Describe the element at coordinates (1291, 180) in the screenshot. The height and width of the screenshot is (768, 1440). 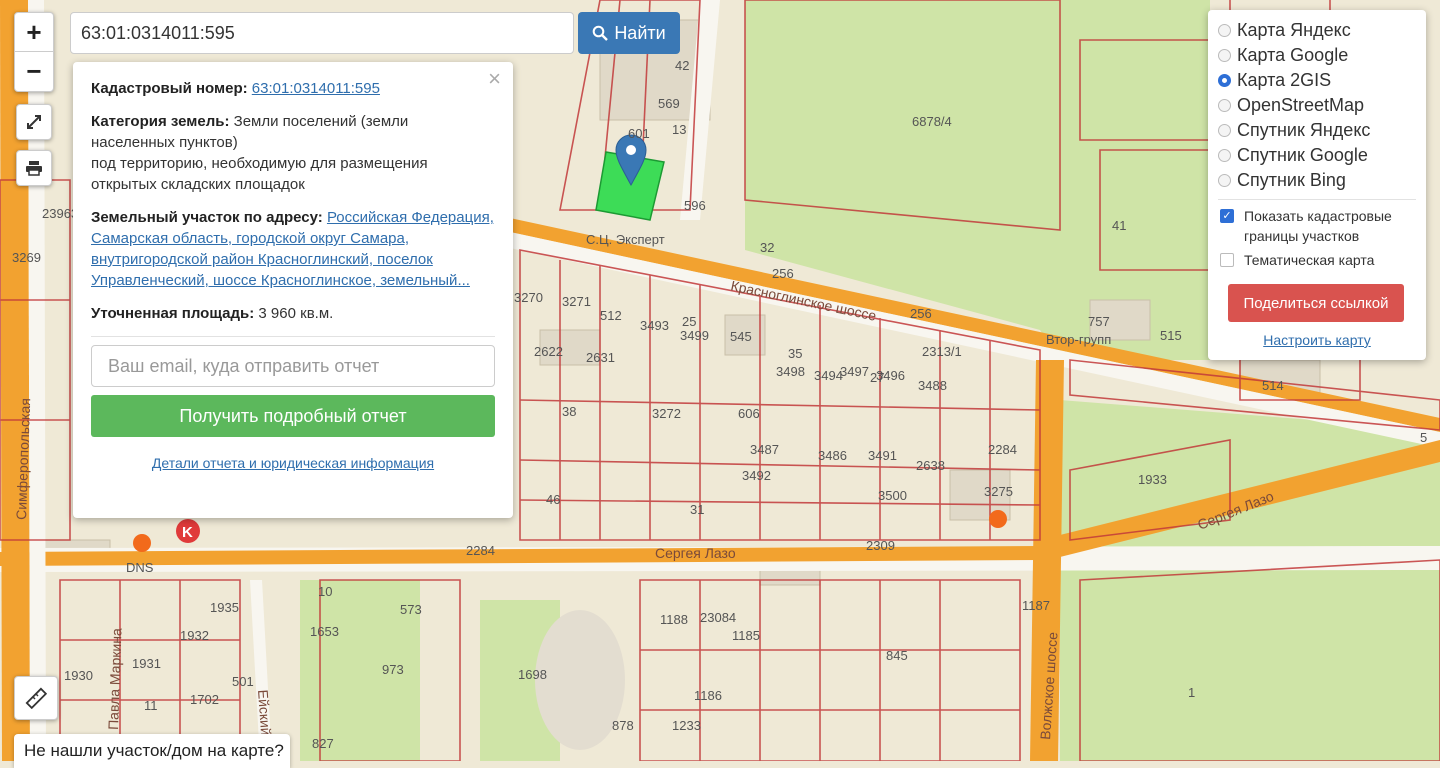
I see `layer-option-label: Спутник Bing` at that location.